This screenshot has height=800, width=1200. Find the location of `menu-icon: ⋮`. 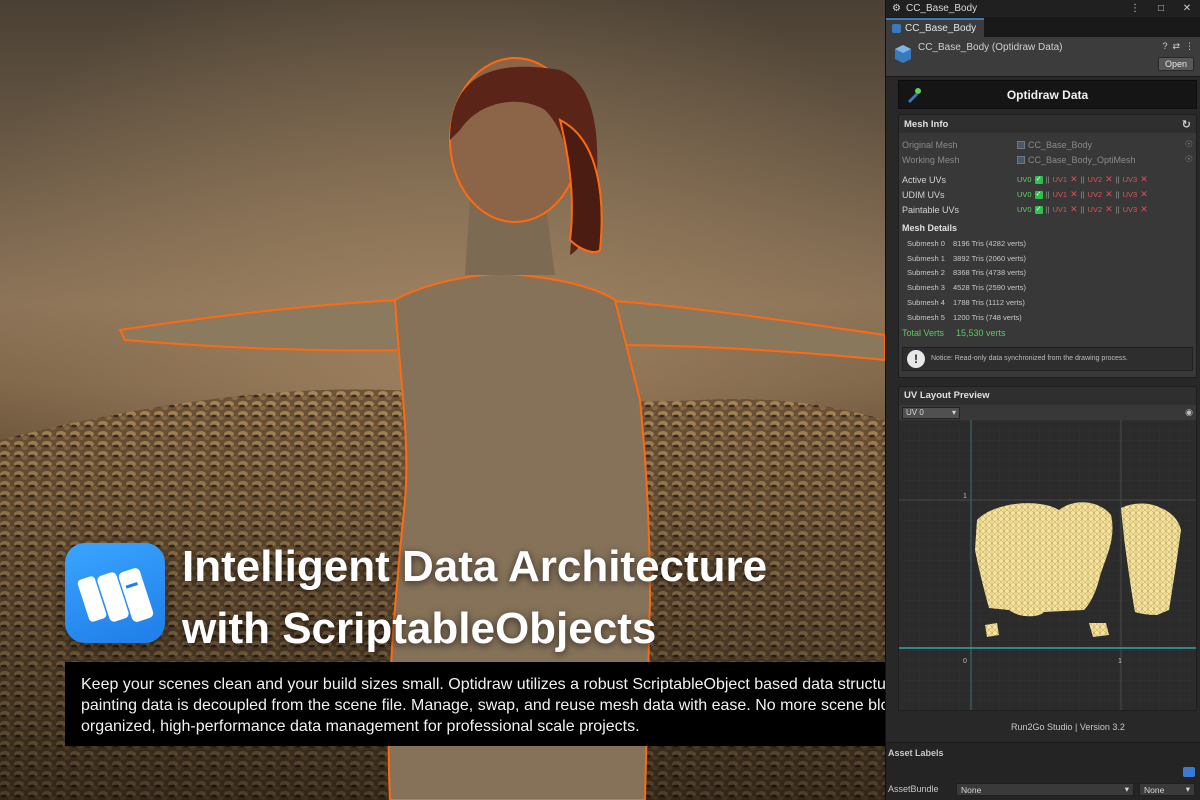

menu-icon: ⋮ is located at coordinates (1189, 46).